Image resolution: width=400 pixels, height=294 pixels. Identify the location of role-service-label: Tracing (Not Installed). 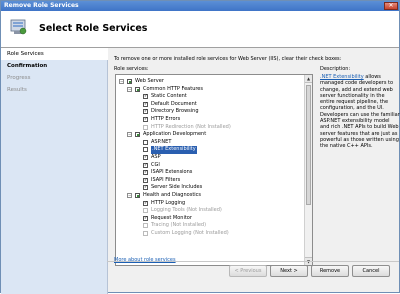
(179, 225).